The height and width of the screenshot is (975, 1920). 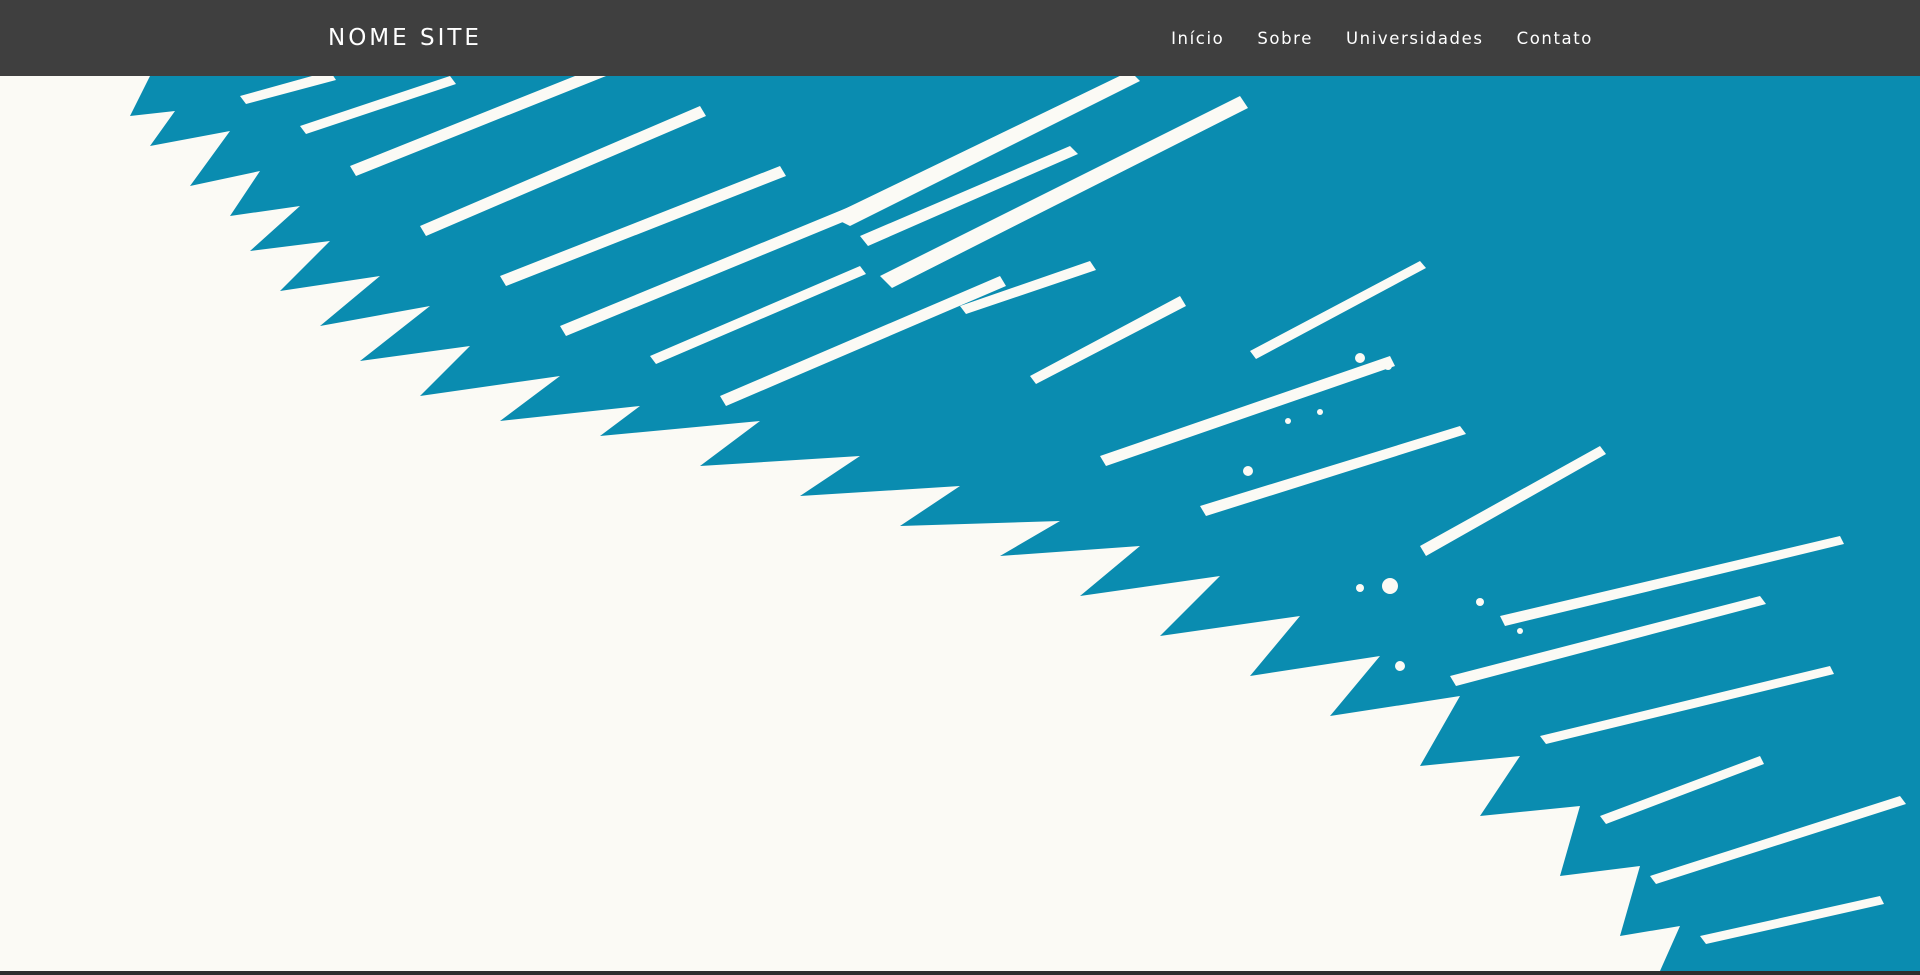 I want to click on nav-item-contato: Contato, so click(x=1555, y=38).